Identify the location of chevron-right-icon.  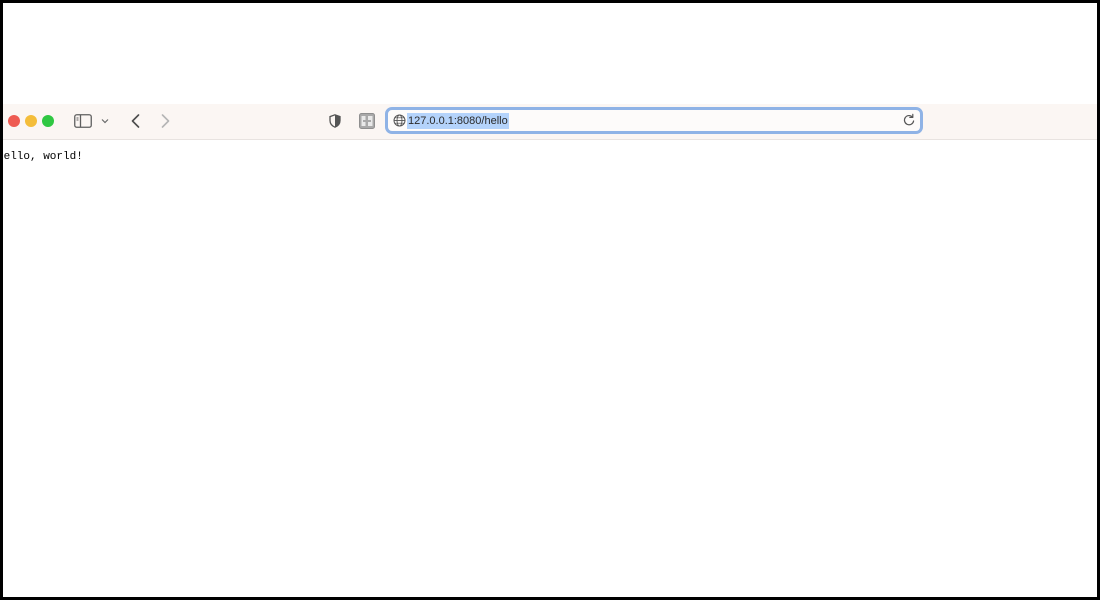
(165, 121).